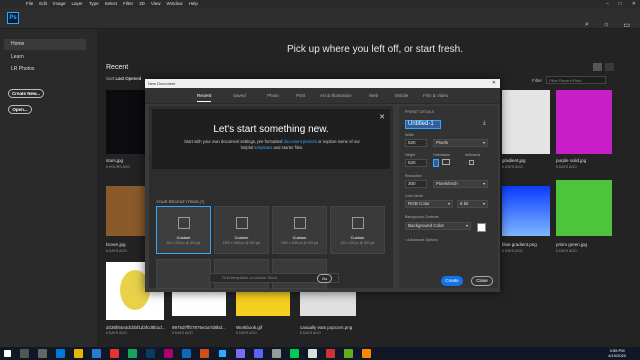 The height and width of the screenshot is (360, 640). Describe the element at coordinates (620, 4) in the screenshot. I see `maximize-icon: □` at that location.